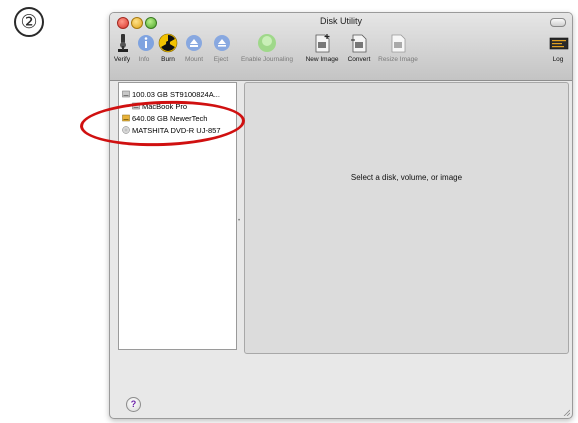 The height and width of the screenshot is (423, 578). I want to click on mount-icon, so click(194, 43).